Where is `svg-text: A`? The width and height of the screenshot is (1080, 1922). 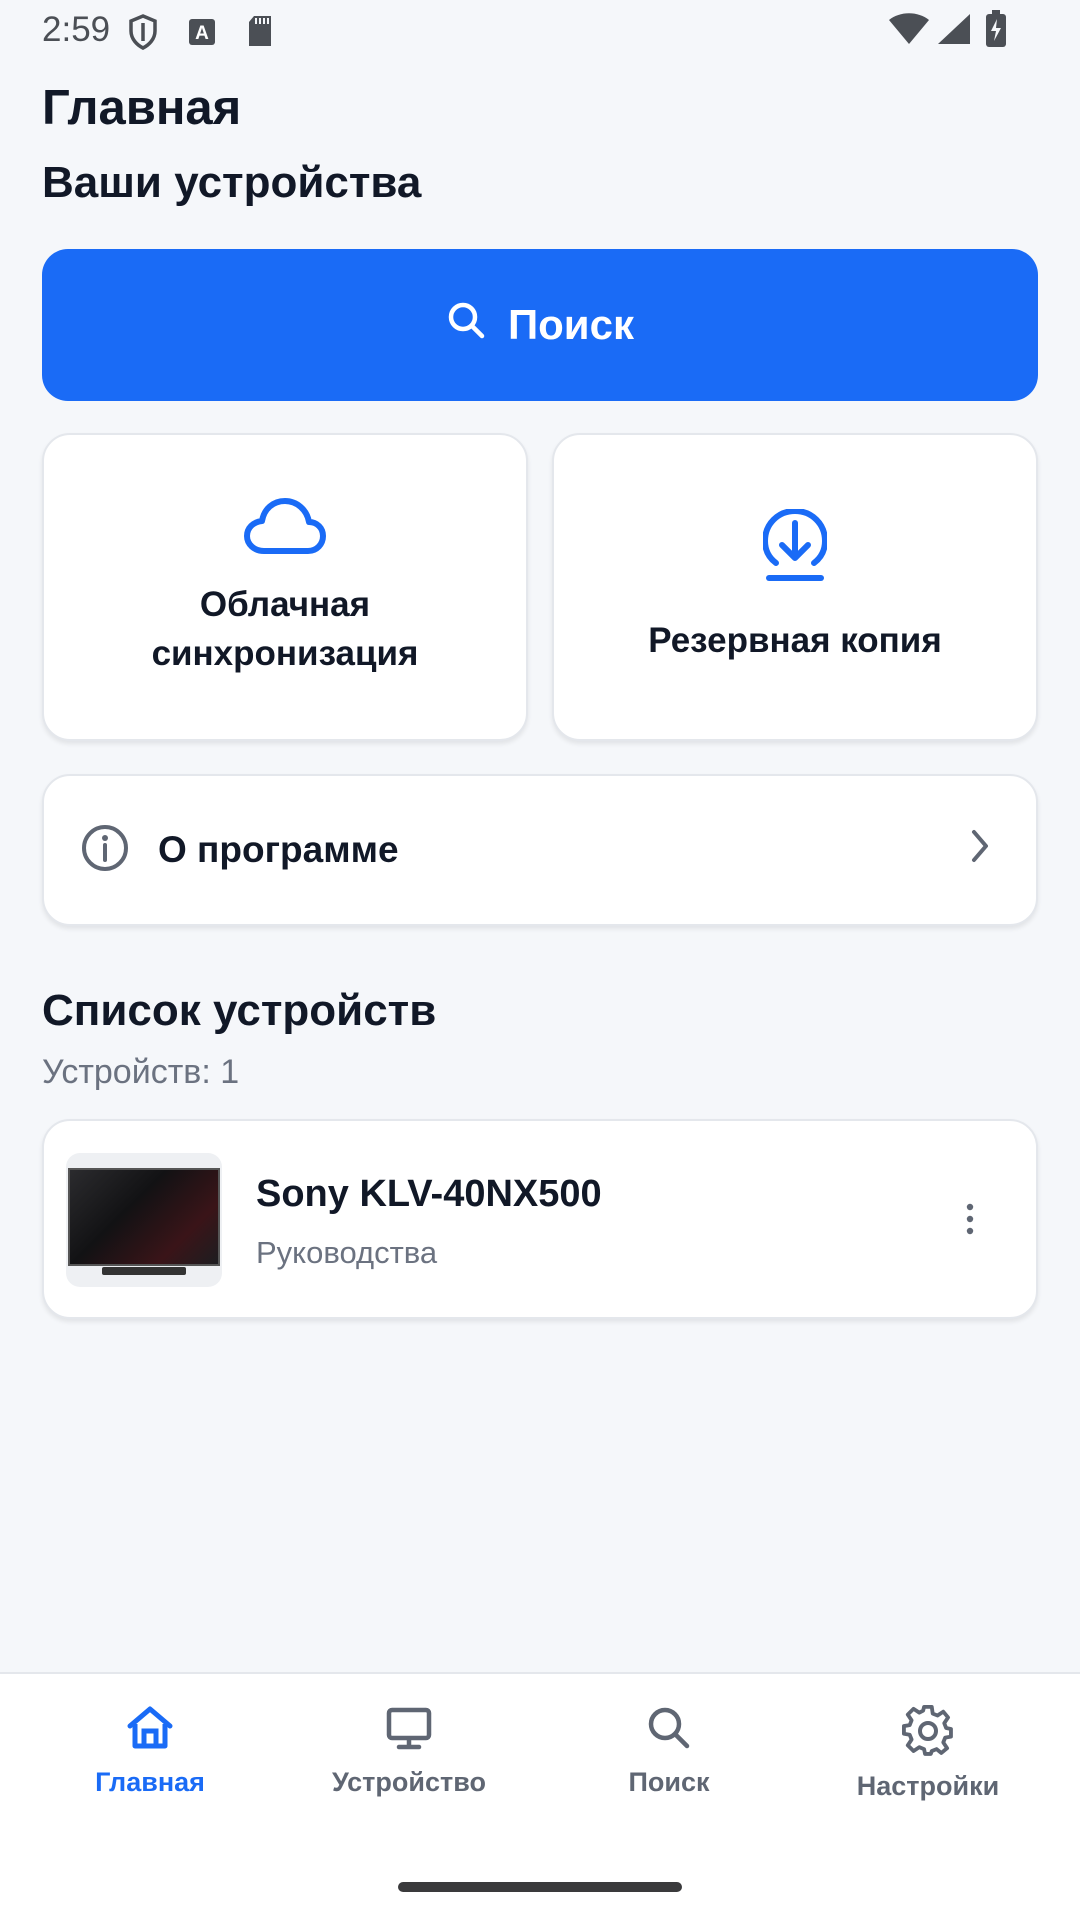
svg-text: A is located at coordinates (202, 33).